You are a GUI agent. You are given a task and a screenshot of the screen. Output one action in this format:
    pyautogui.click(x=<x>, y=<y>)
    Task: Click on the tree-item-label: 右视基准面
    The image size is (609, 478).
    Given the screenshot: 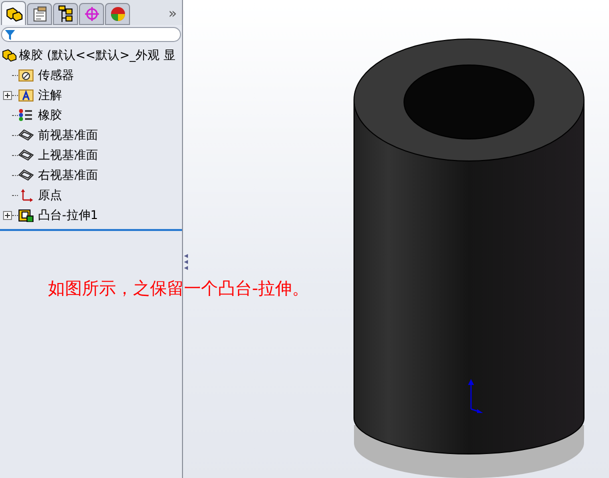 What is the action you would take?
    pyautogui.click(x=68, y=175)
    